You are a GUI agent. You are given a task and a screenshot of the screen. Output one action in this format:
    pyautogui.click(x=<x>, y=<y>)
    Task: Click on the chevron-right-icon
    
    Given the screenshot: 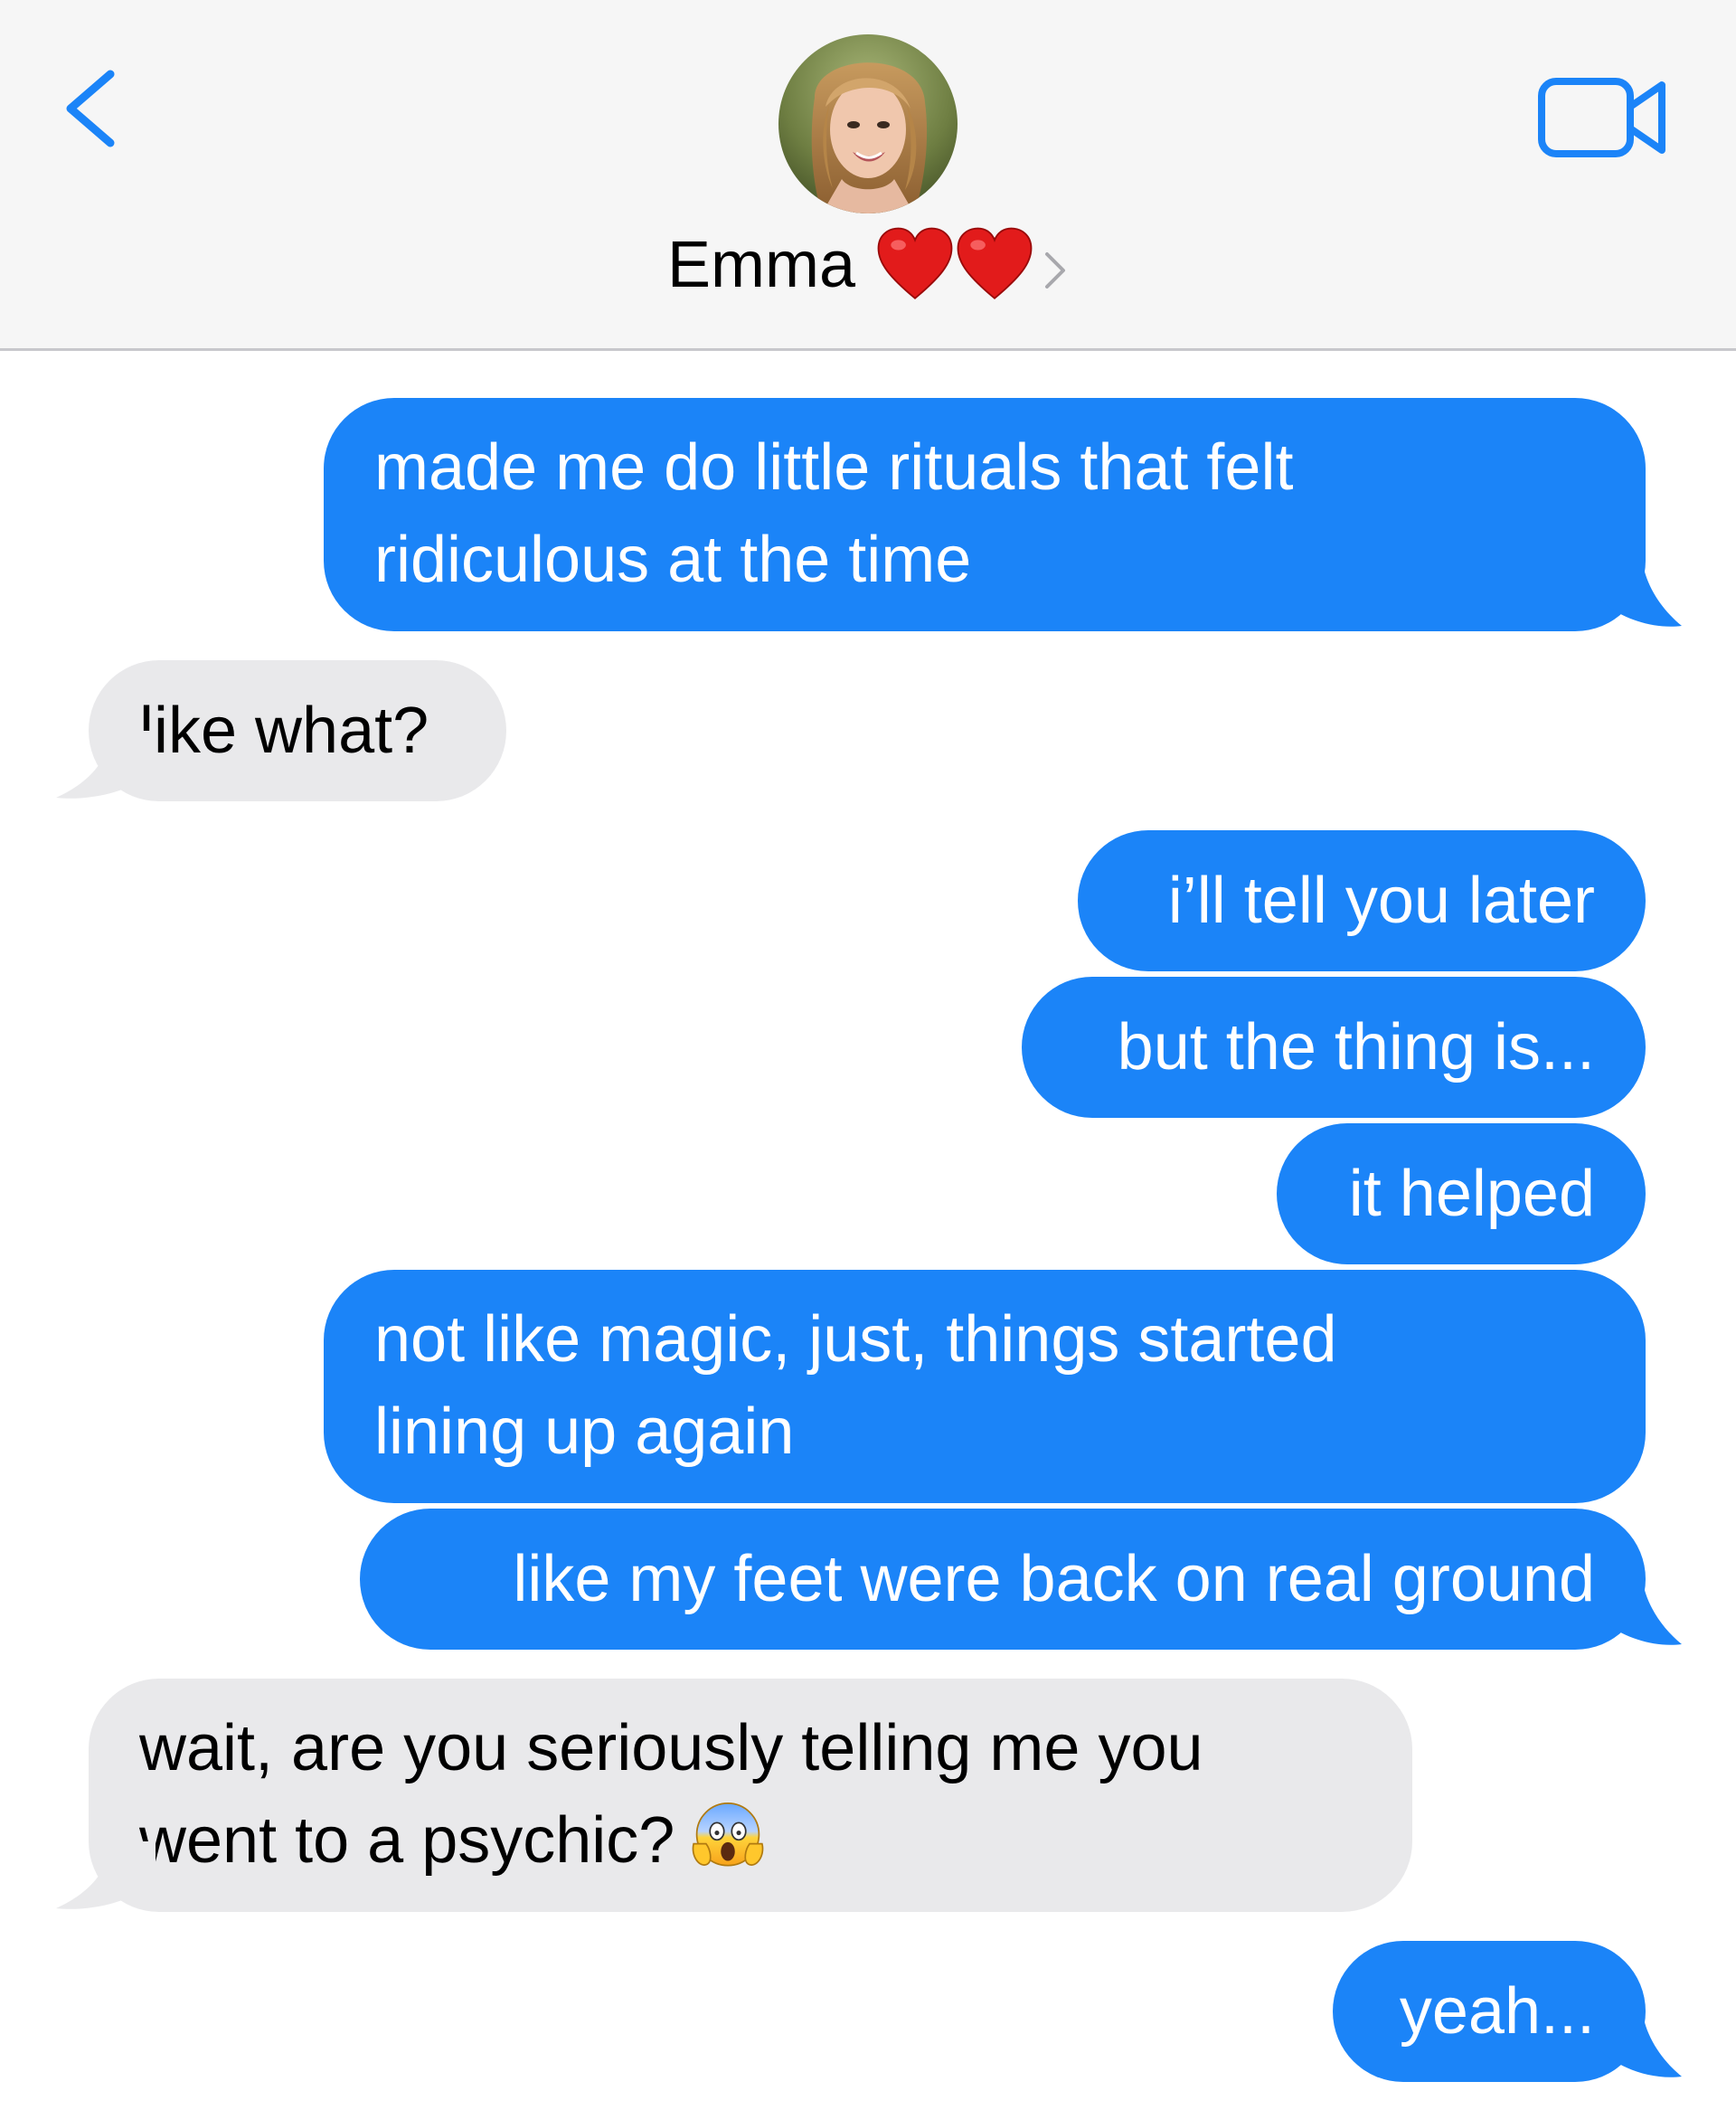 What is the action you would take?
    pyautogui.click(x=1055, y=270)
    